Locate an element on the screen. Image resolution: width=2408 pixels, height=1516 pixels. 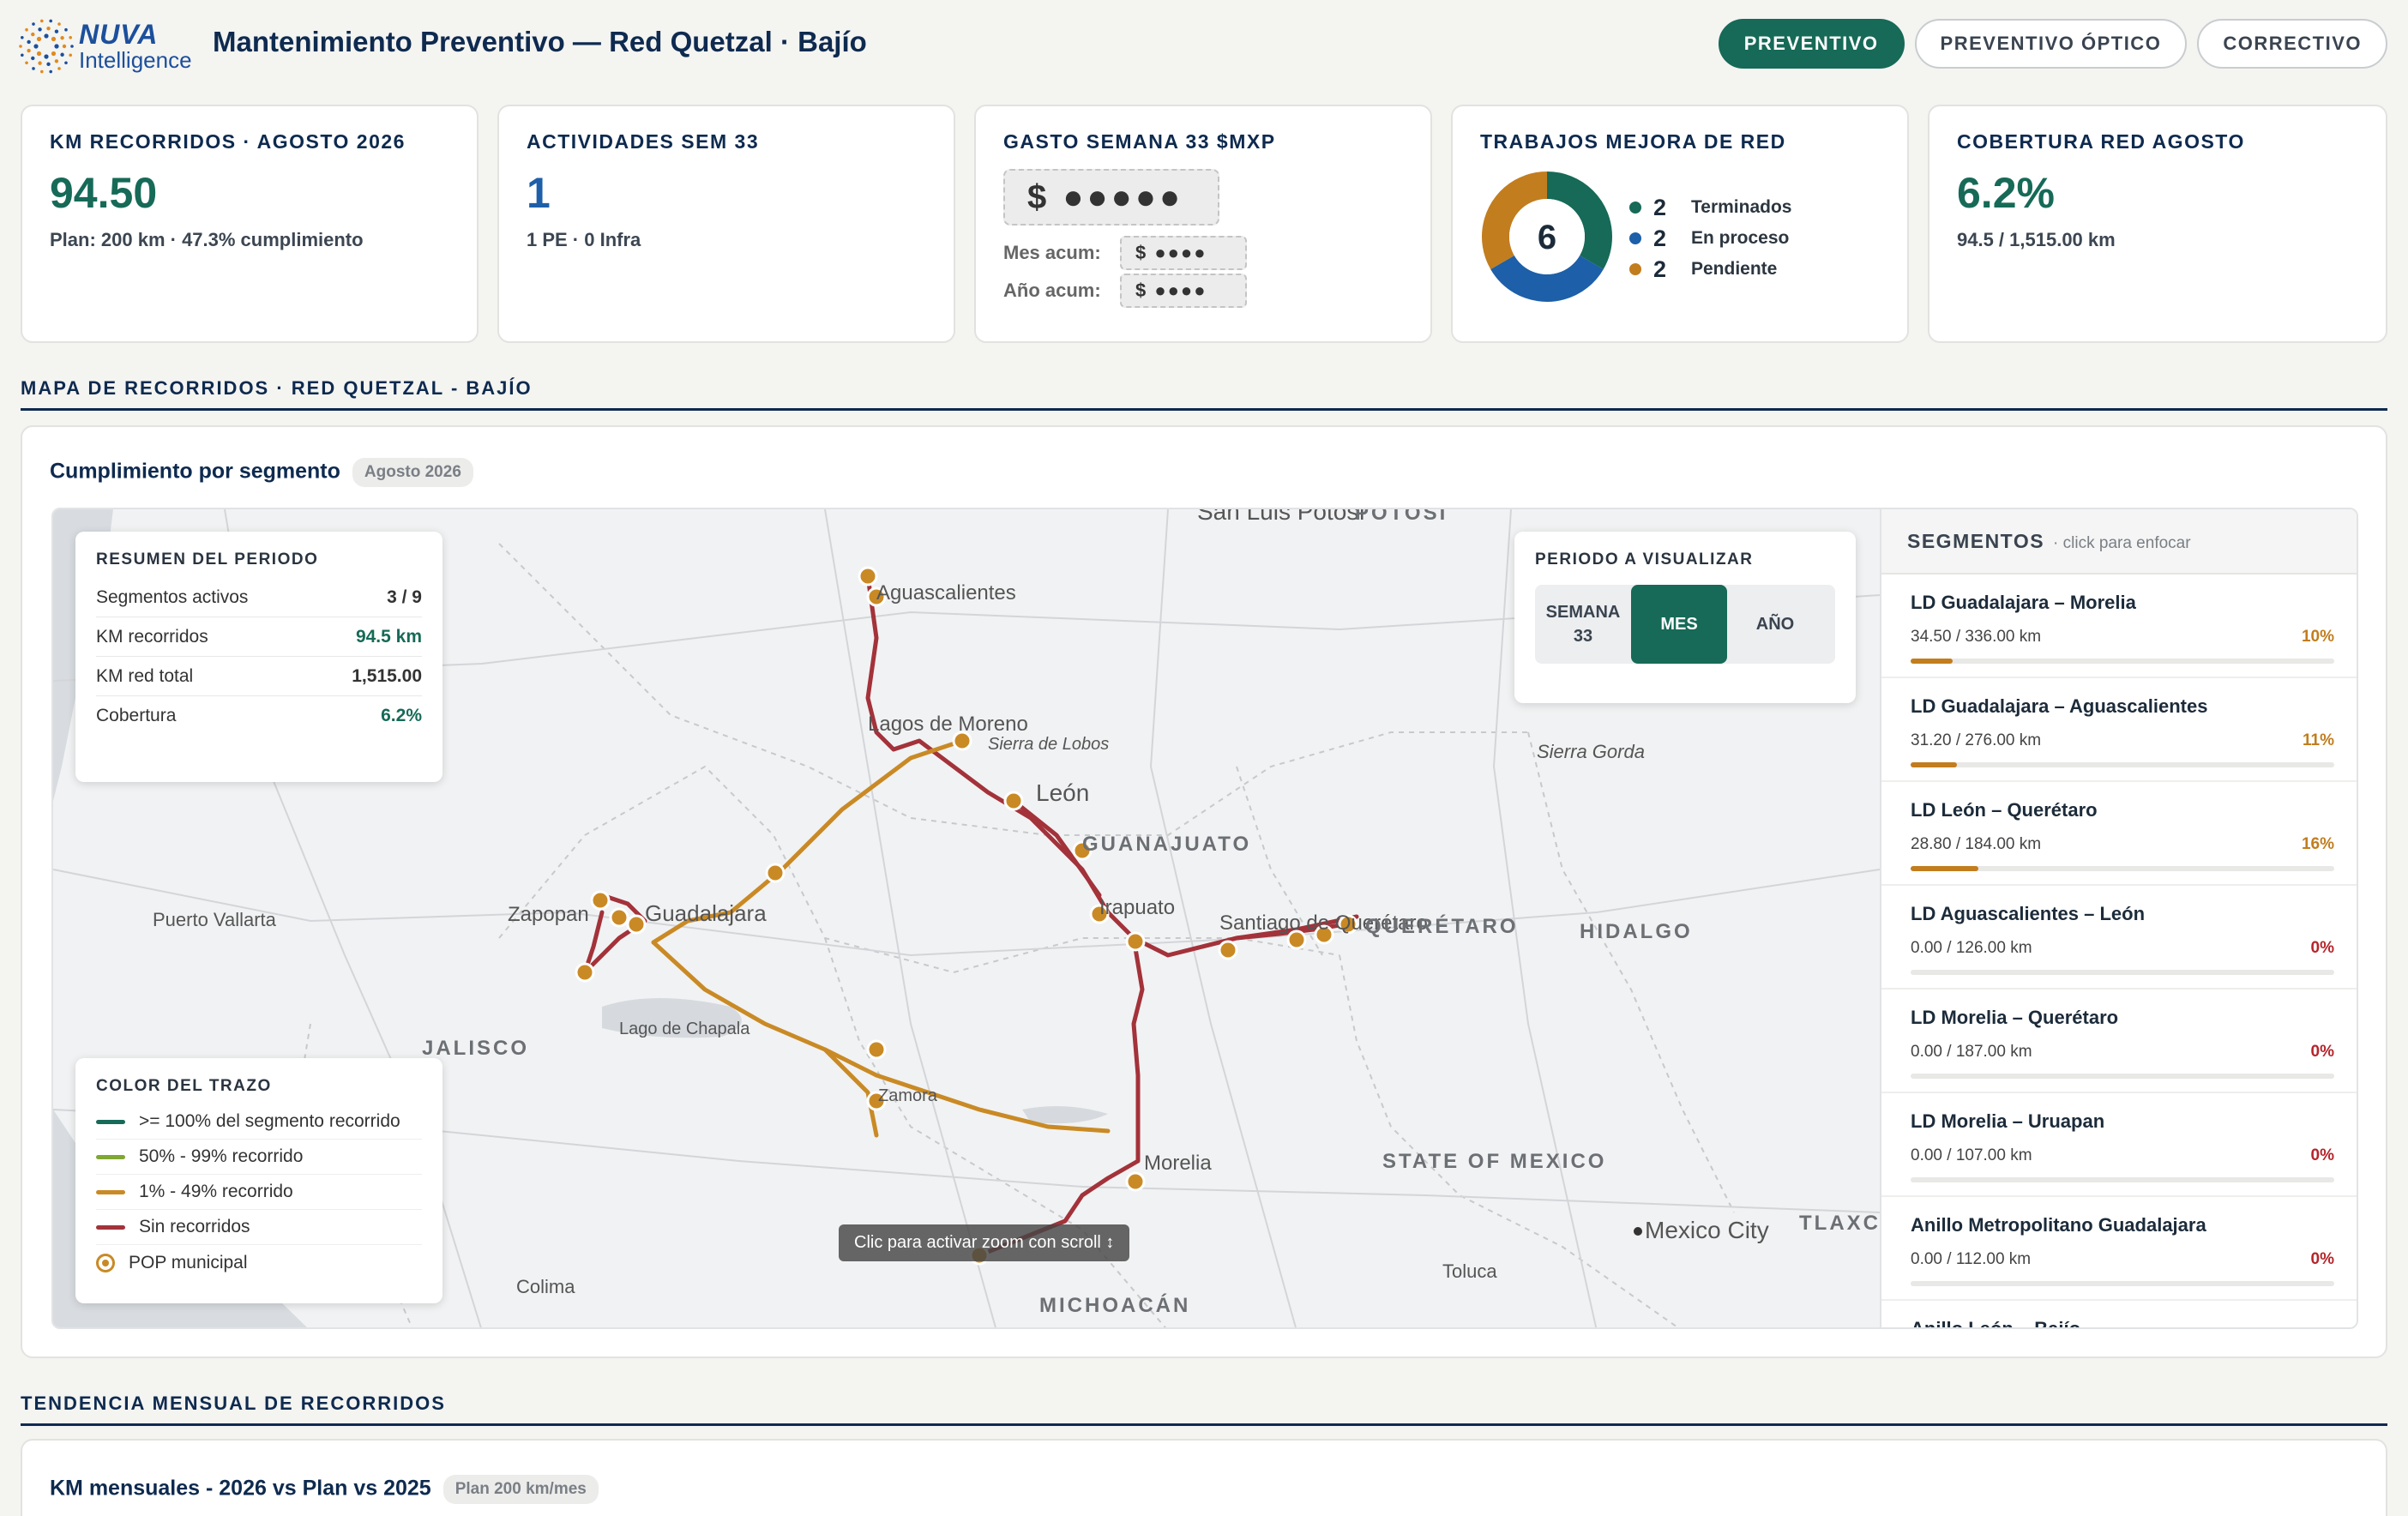
kpi-cobertura-value: 6.2% is located at coordinates (2006, 193).